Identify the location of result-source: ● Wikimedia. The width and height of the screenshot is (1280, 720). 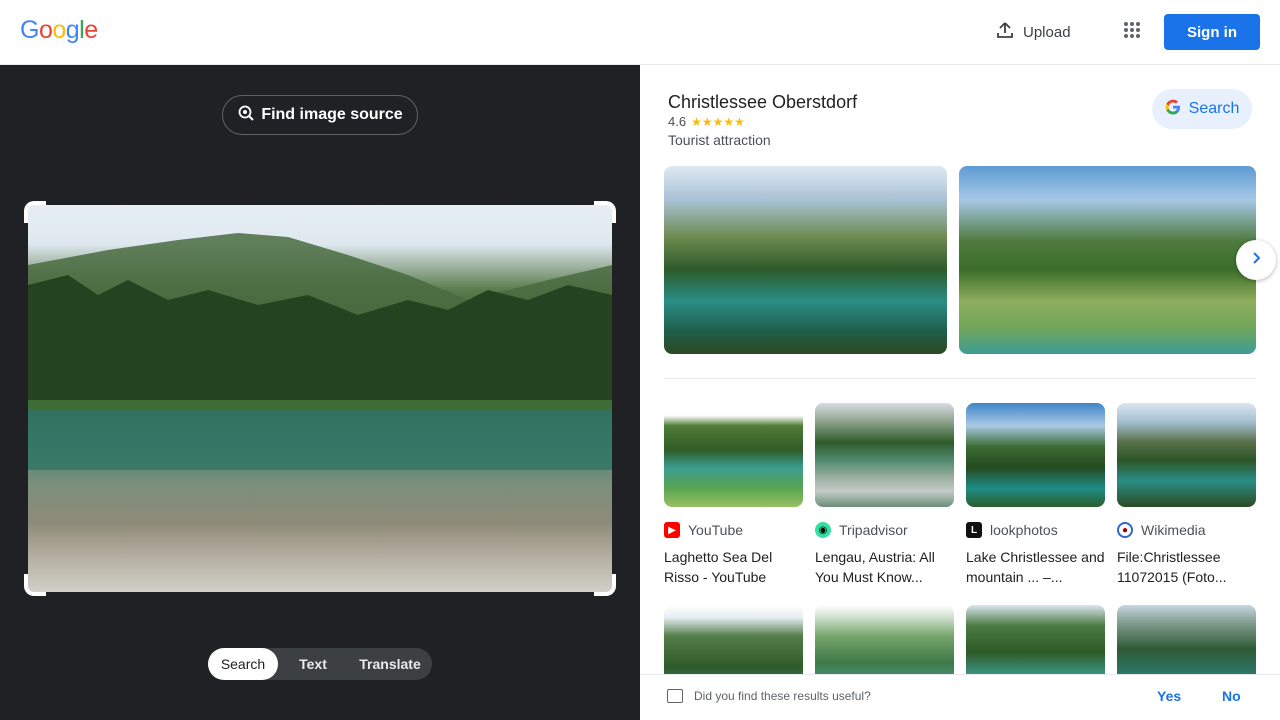
(1186, 530).